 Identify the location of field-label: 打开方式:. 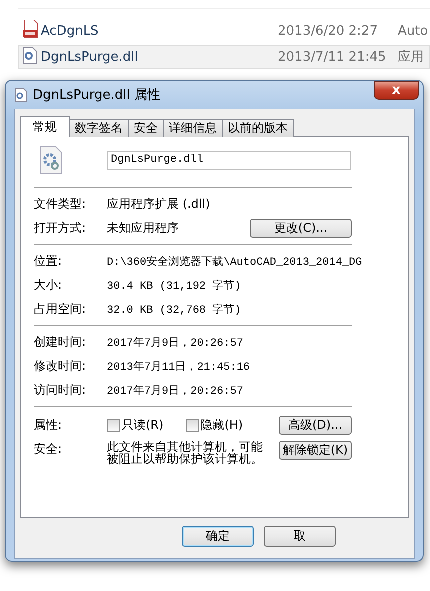
(61, 228).